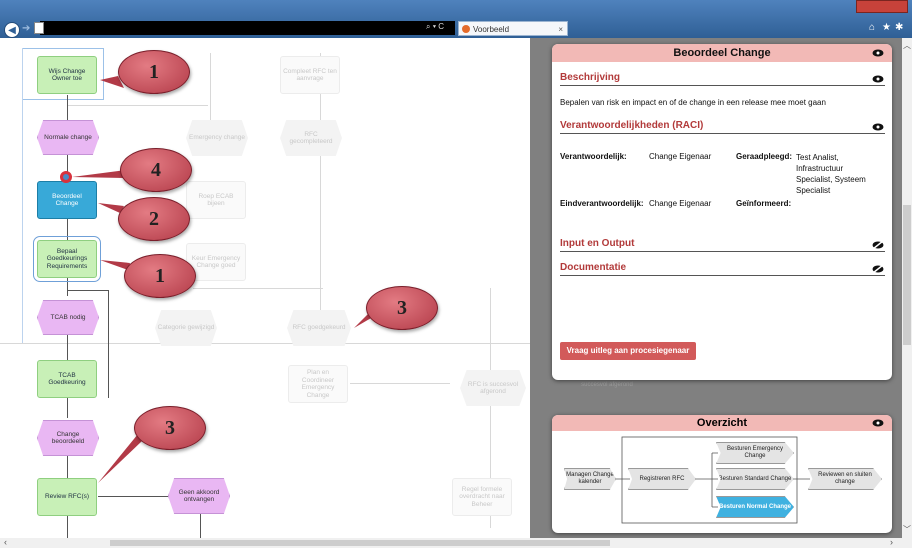 The height and width of the screenshot is (548, 912). What do you see at coordinates (435, 27) in the screenshot?
I see `search-dropdown-icon: ⌕ ▾ C` at bounding box center [435, 27].